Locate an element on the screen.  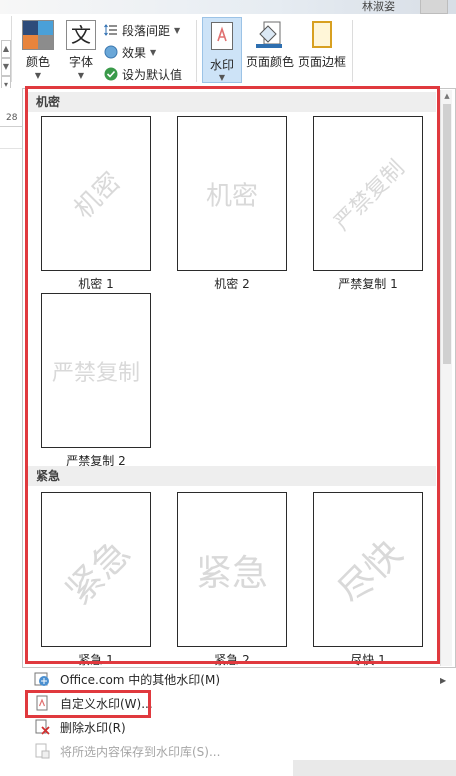
document-area is located at coordinates (11, 388).